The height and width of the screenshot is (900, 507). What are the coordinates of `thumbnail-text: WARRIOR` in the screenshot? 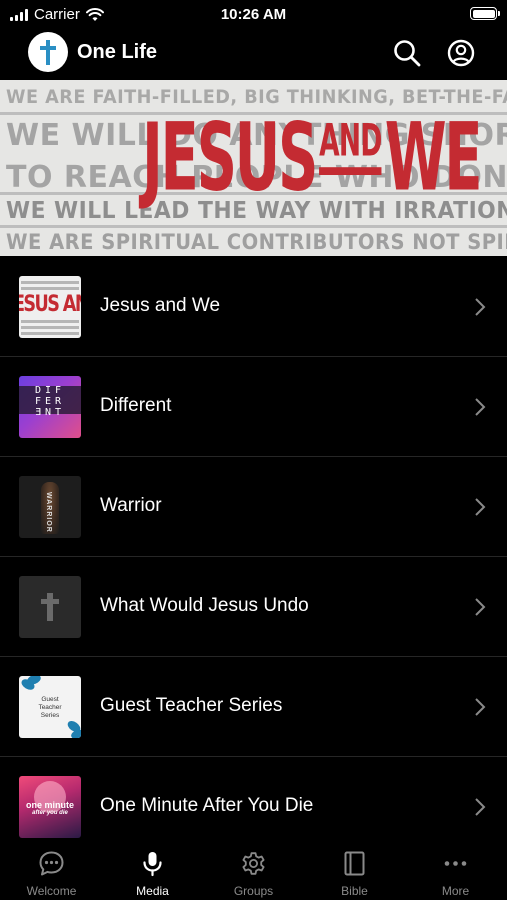 It's located at (48, 512).